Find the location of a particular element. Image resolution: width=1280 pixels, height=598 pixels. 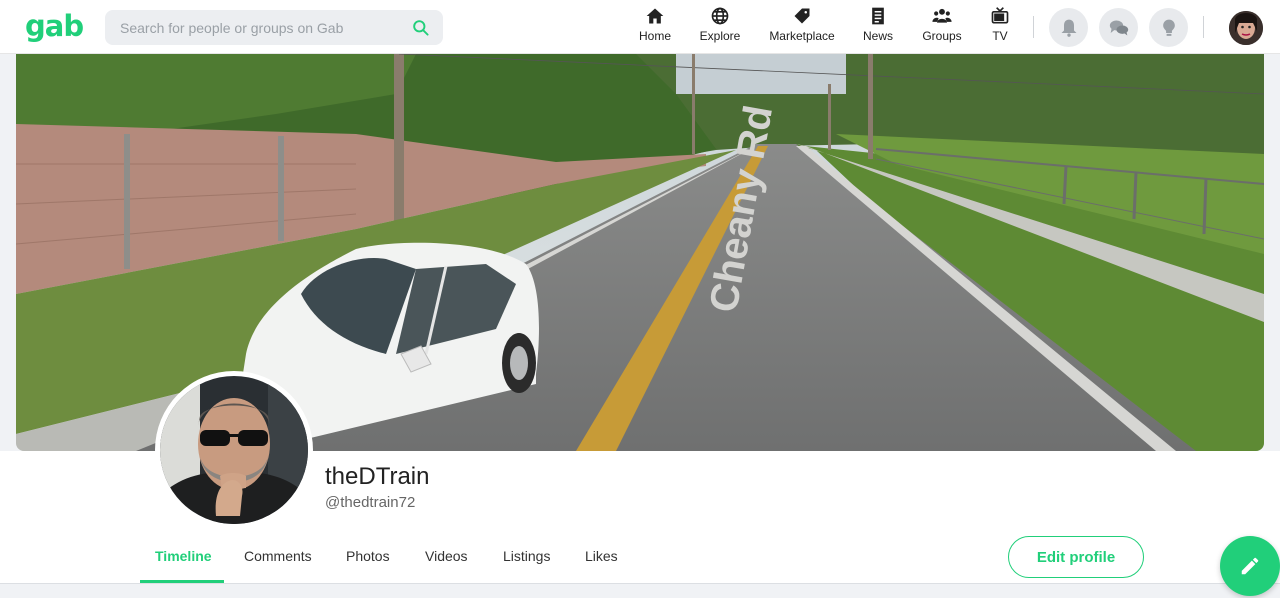

nav-explore-label: Explore is located at coordinates (720, 36).